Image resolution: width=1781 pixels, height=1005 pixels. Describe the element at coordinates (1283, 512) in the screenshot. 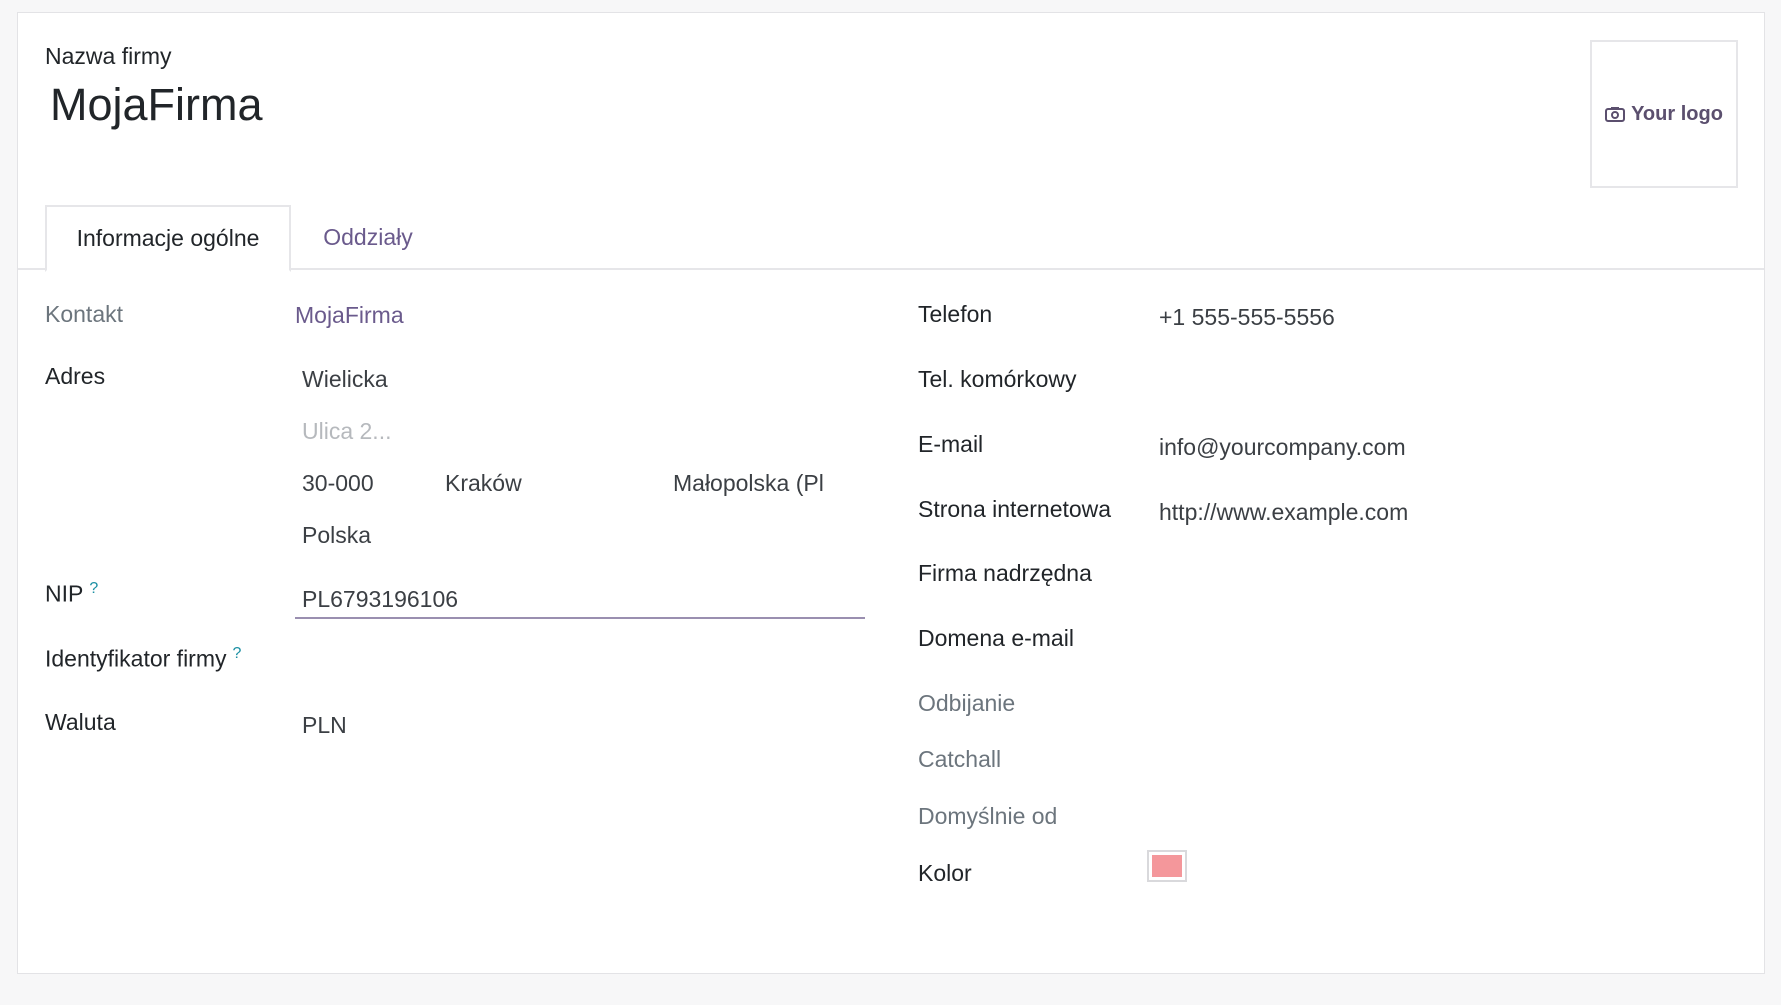

I see `website-field: http://www.example.com` at that location.